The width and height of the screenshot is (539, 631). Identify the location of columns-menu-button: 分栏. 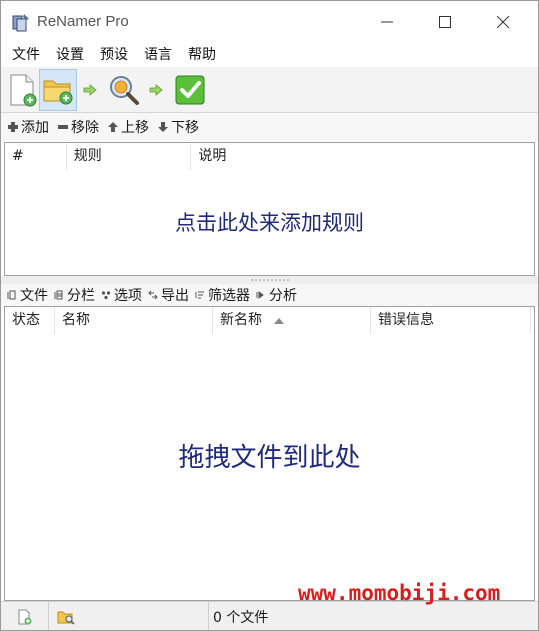
(74, 295).